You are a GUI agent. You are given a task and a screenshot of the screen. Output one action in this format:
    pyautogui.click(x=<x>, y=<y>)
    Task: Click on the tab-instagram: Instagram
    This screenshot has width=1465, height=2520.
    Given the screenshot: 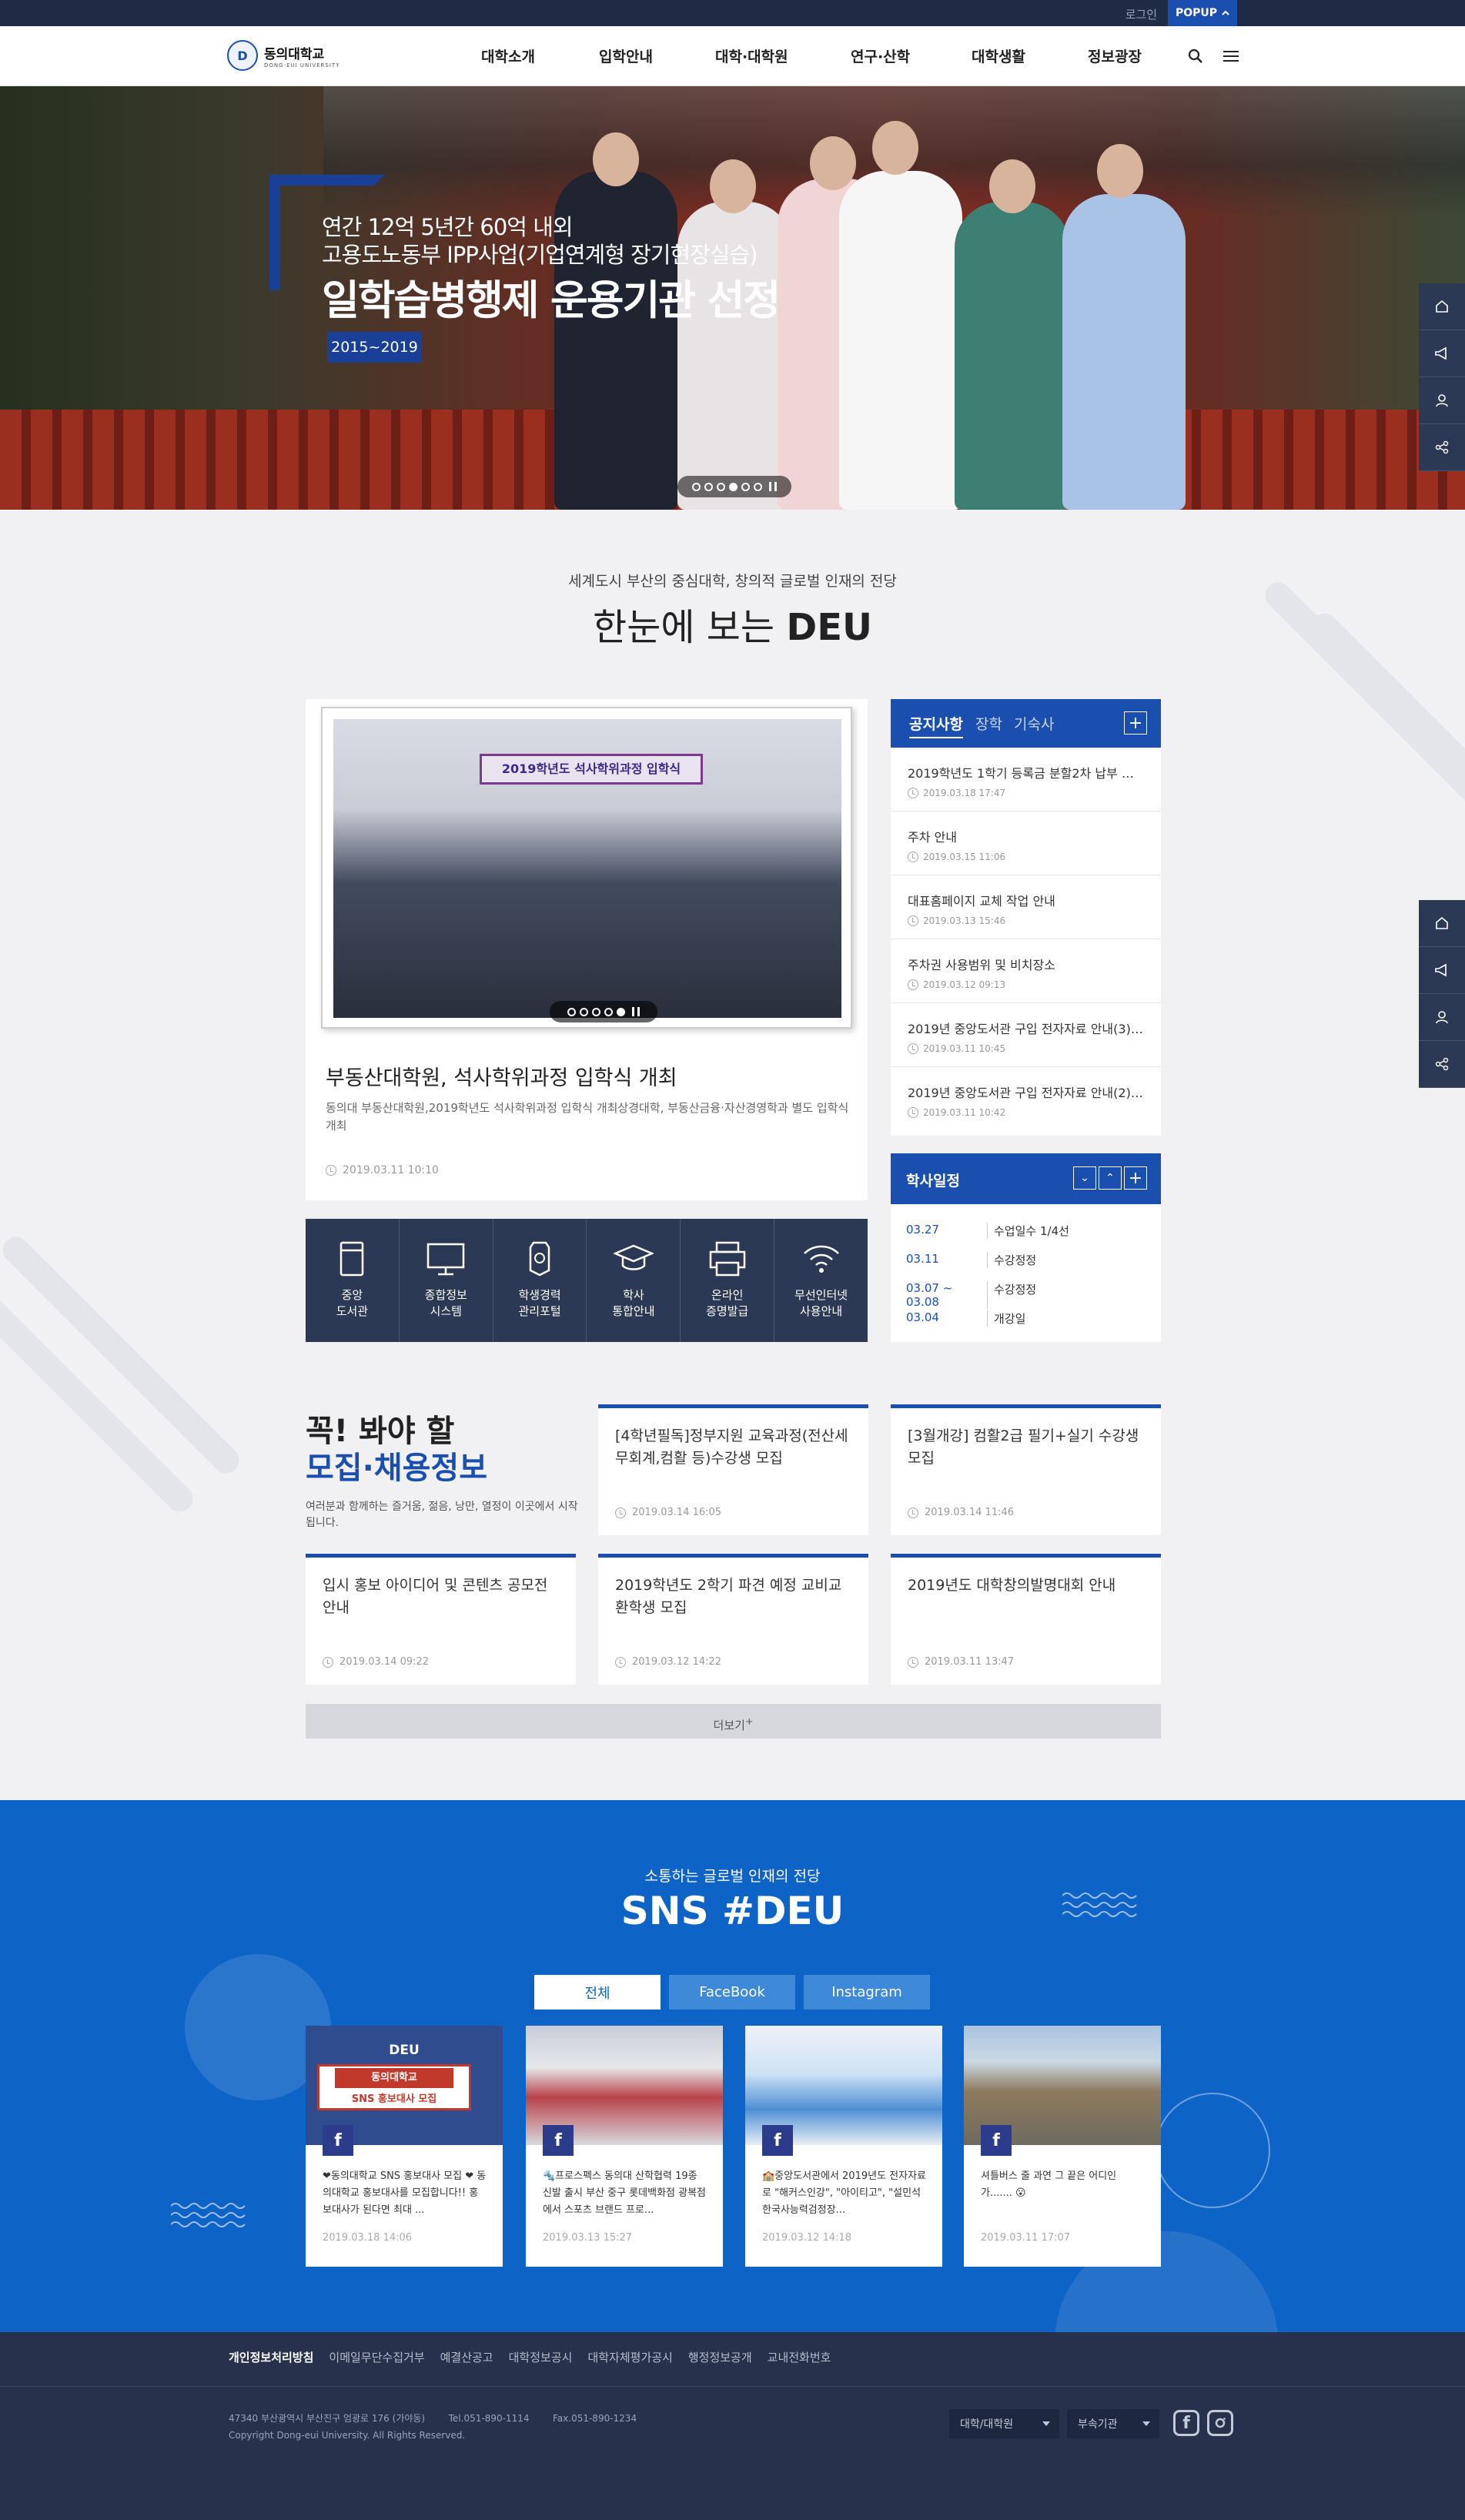 What is the action you would take?
    pyautogui.click(x=867, y=1992)
    